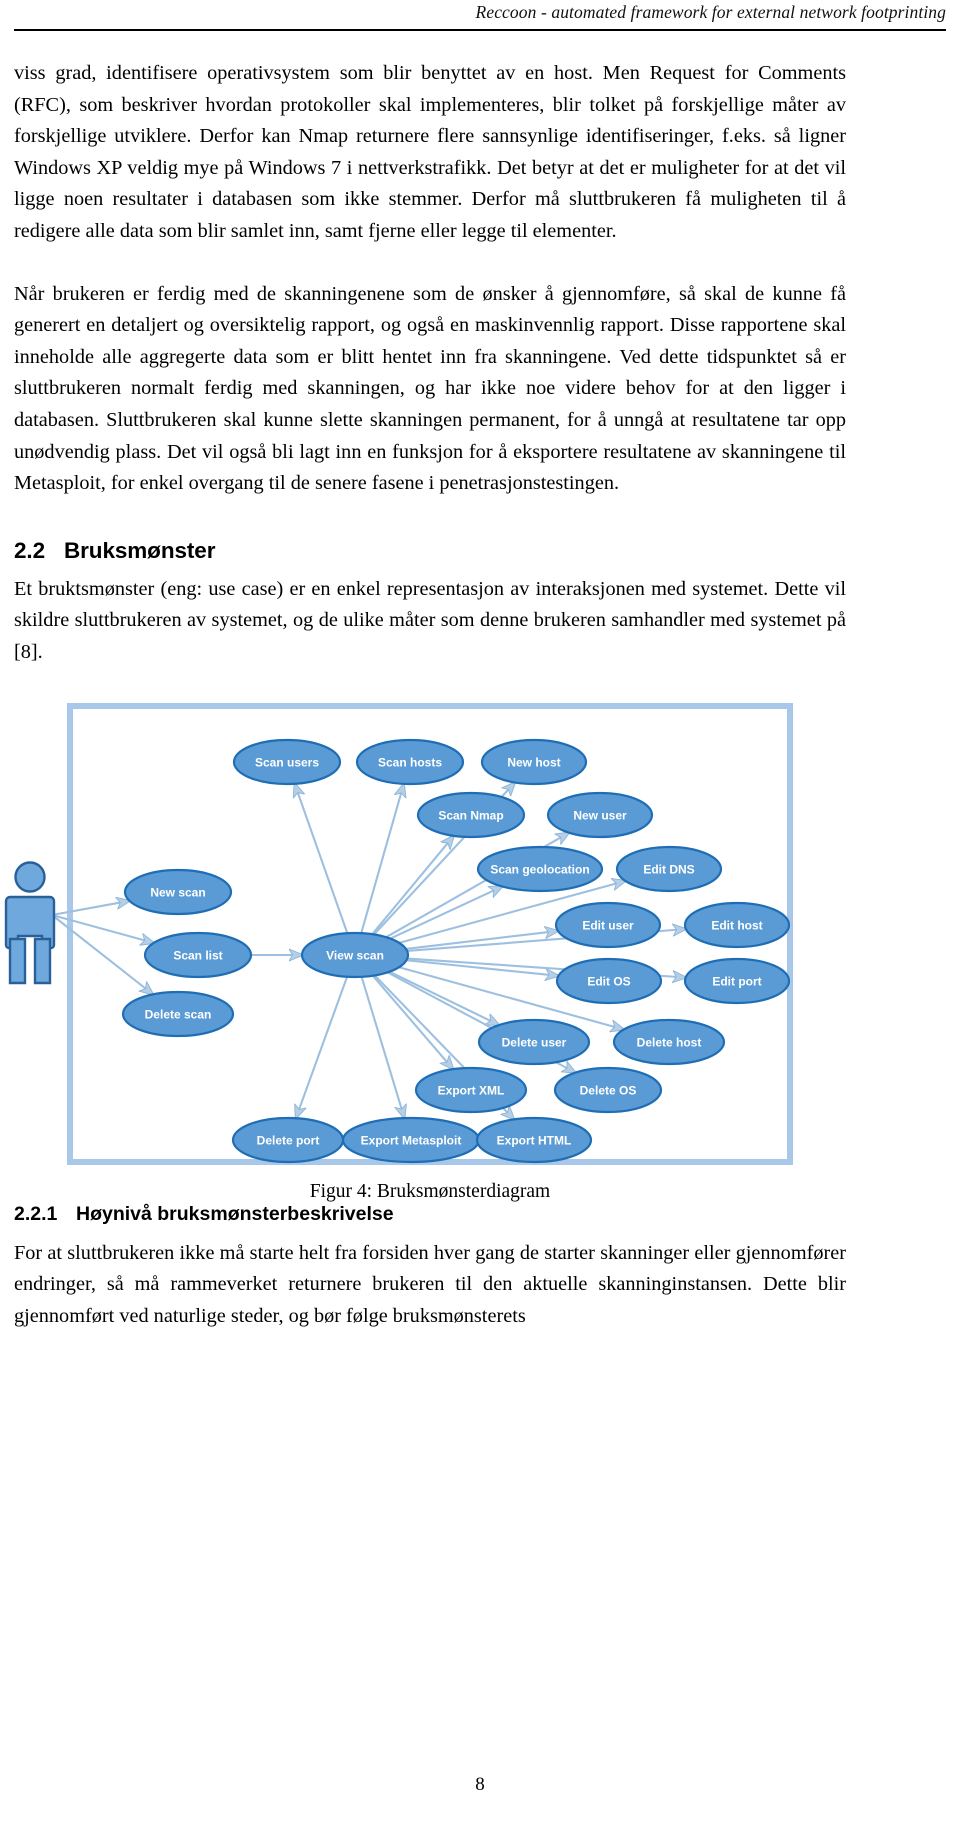 This screenshot has width=960, height=1834. What do you see at coordinates (430, 551) in the screenshot?
I see `section-heading-2-2: 2.2 Bruksmønster` at bounding box center [430, 551].